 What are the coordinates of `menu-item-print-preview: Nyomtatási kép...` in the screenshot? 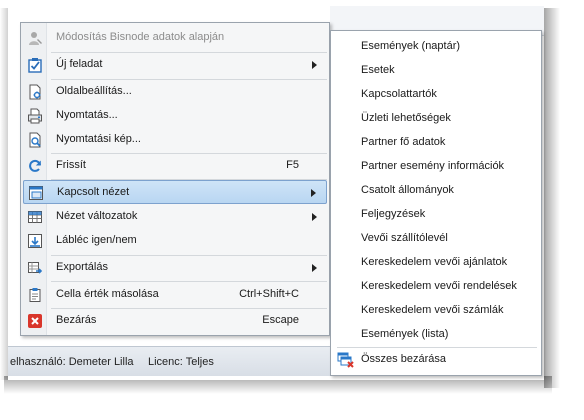 It's located at (175, 140).